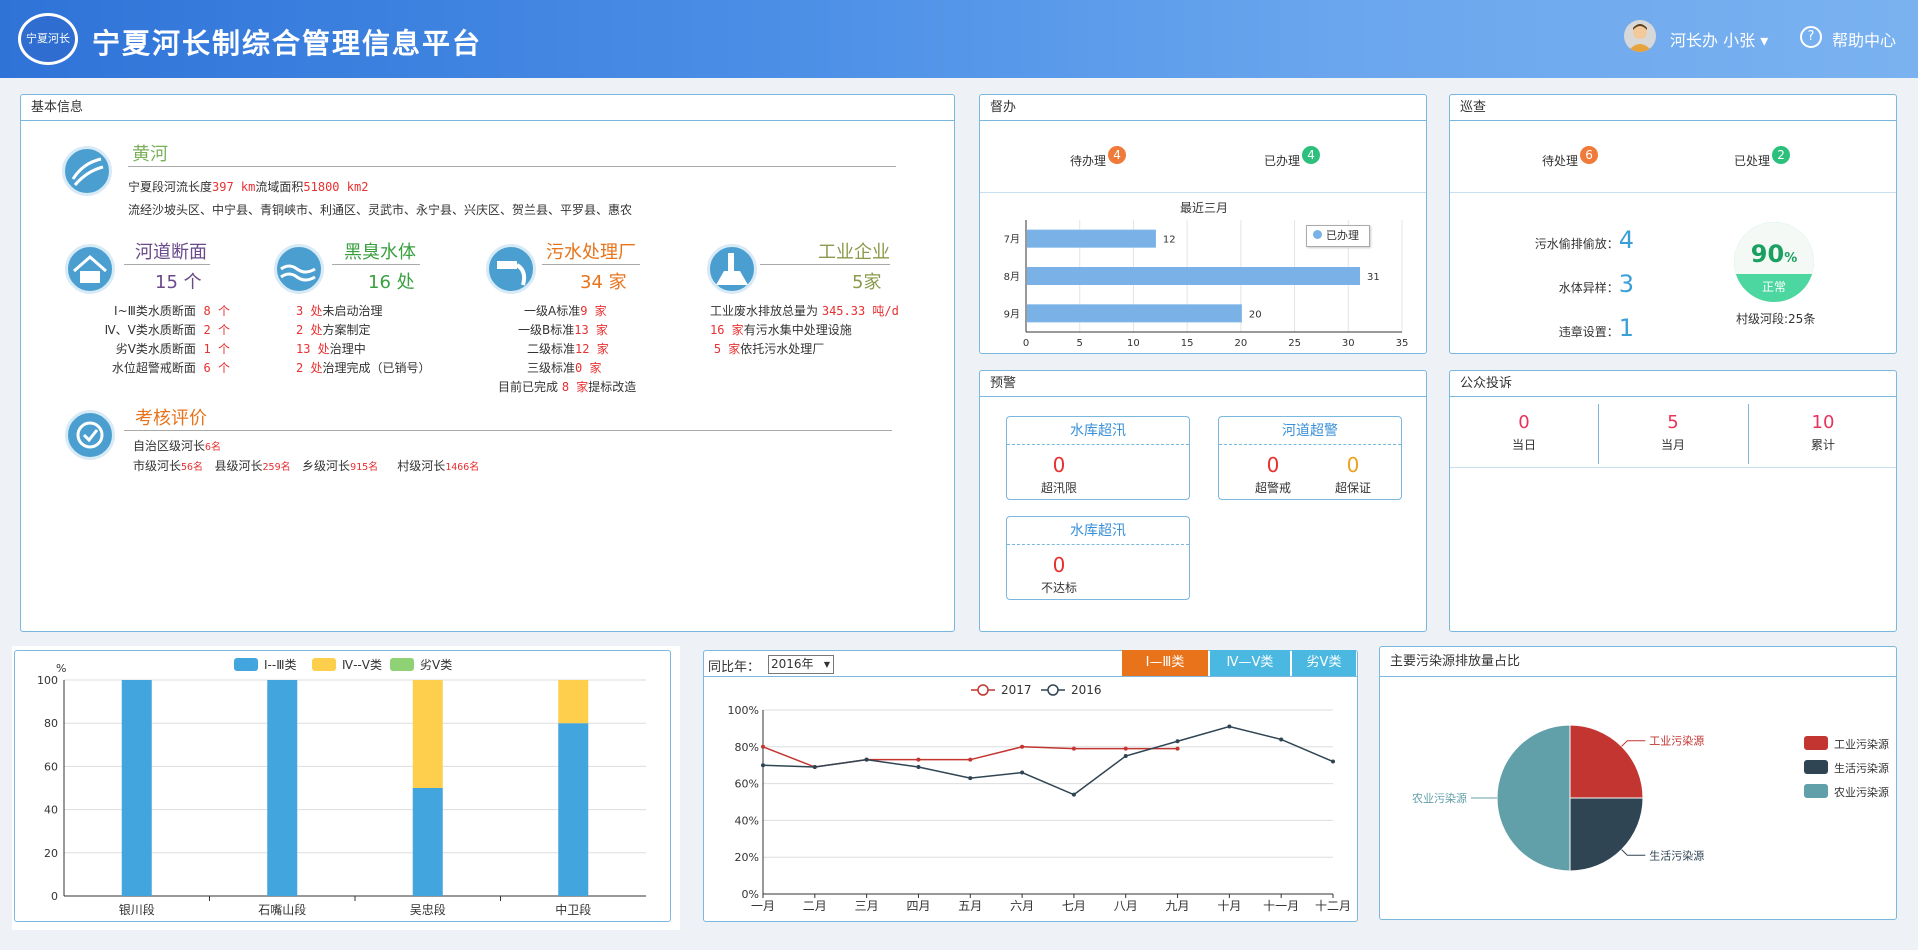 The width and height of the screenshot is (1918, 950). I want to click on pending-count: 待处理 6, so click(1570, 157).